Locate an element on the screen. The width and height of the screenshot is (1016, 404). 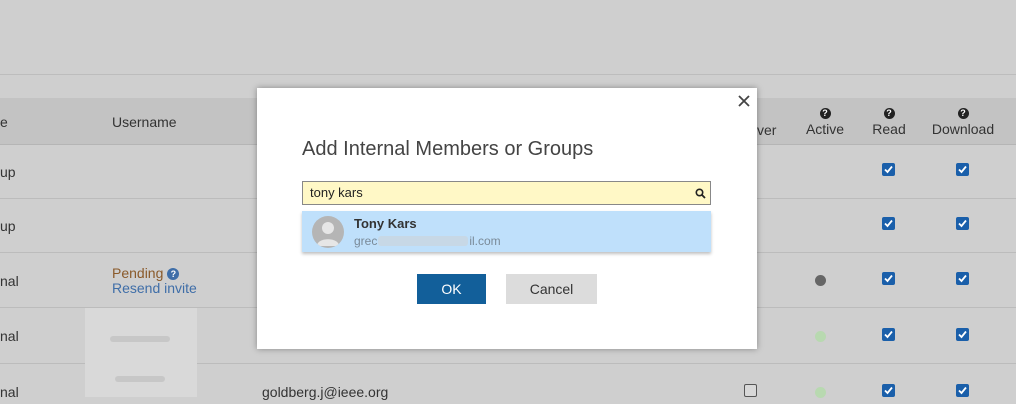
column-header-approver: ver is located at coordinates (767, 130).